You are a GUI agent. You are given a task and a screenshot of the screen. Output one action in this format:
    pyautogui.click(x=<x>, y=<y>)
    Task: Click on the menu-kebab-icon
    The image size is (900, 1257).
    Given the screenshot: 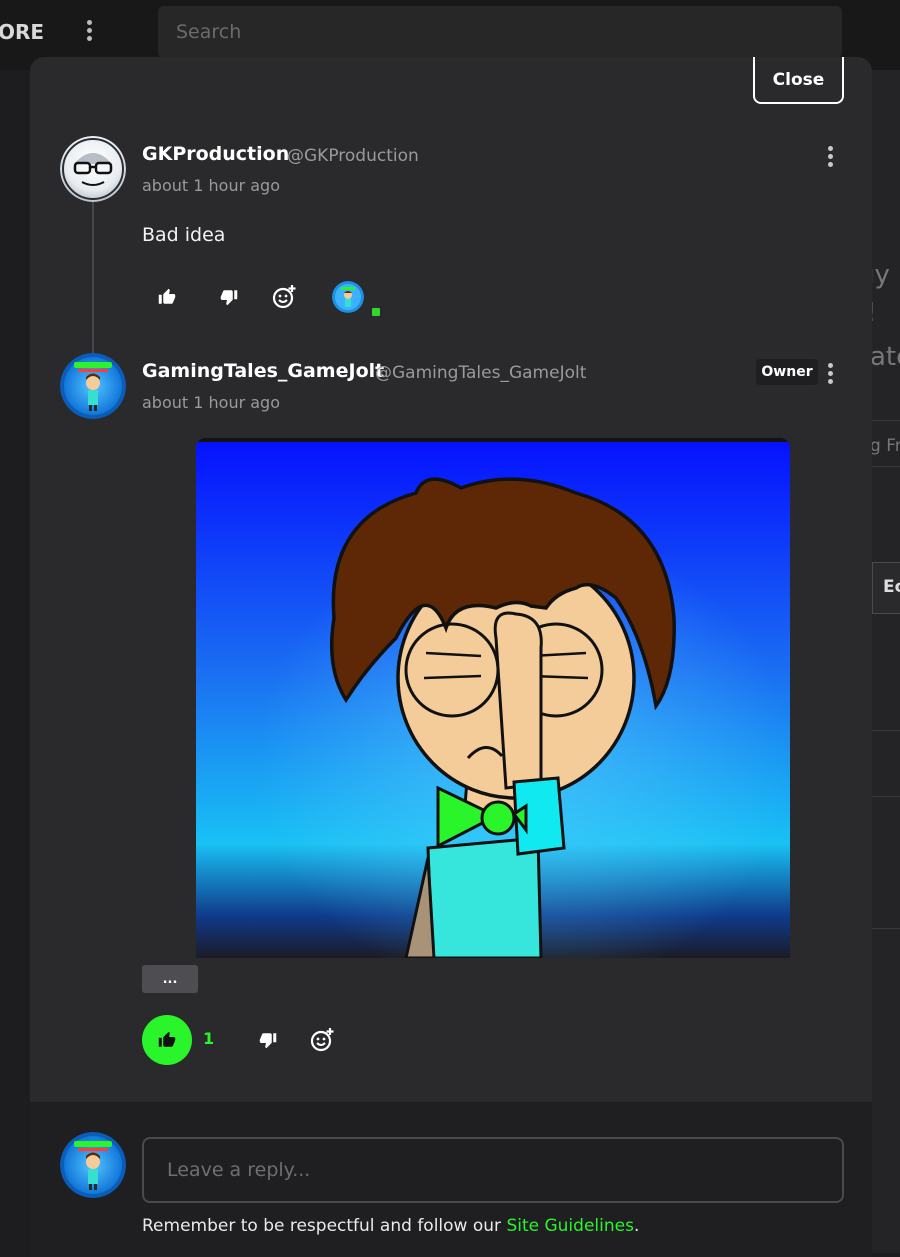 What is the action you would take?
    pyautogui.click(x=89, y=32)
    